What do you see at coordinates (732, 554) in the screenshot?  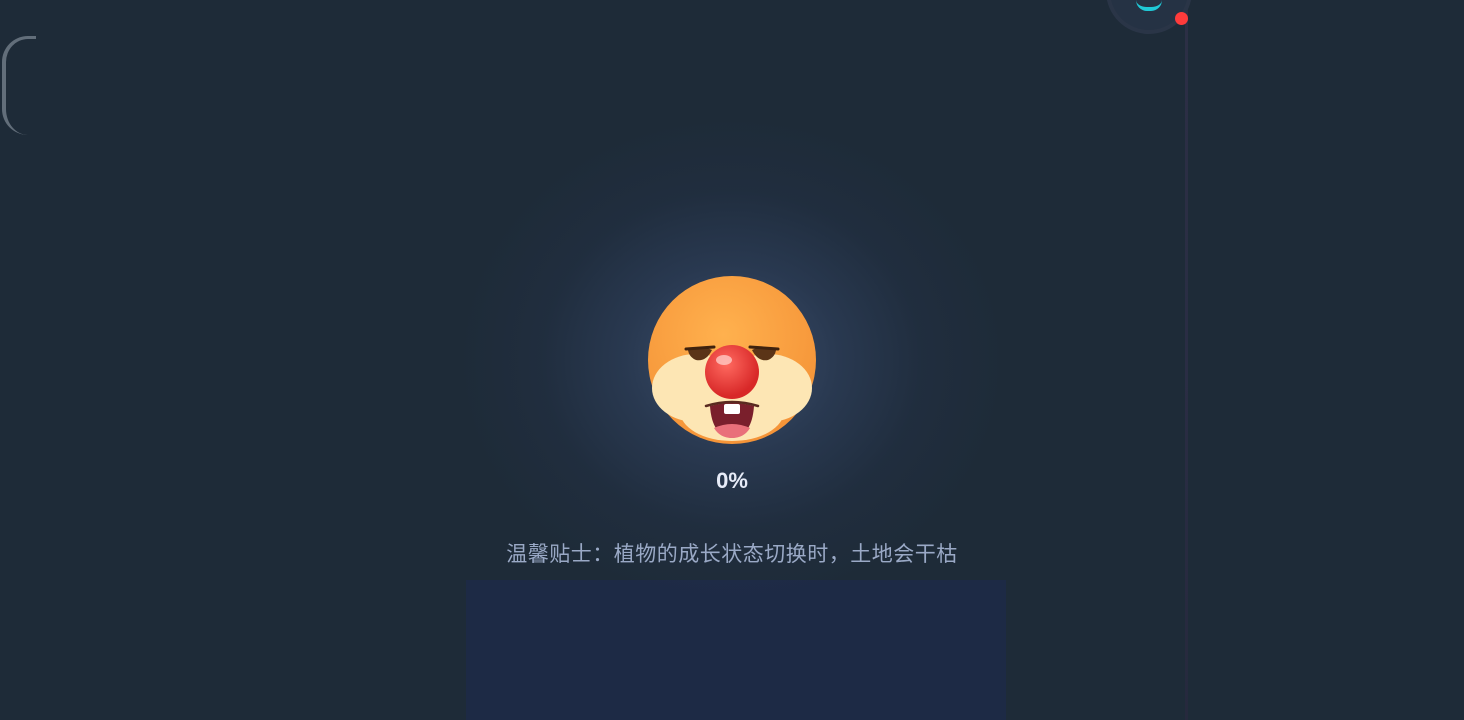 I see `loading-tip: 温馨贴士：植物的成长状态切换时，土地会干枯` at bounding box center [732, 554].